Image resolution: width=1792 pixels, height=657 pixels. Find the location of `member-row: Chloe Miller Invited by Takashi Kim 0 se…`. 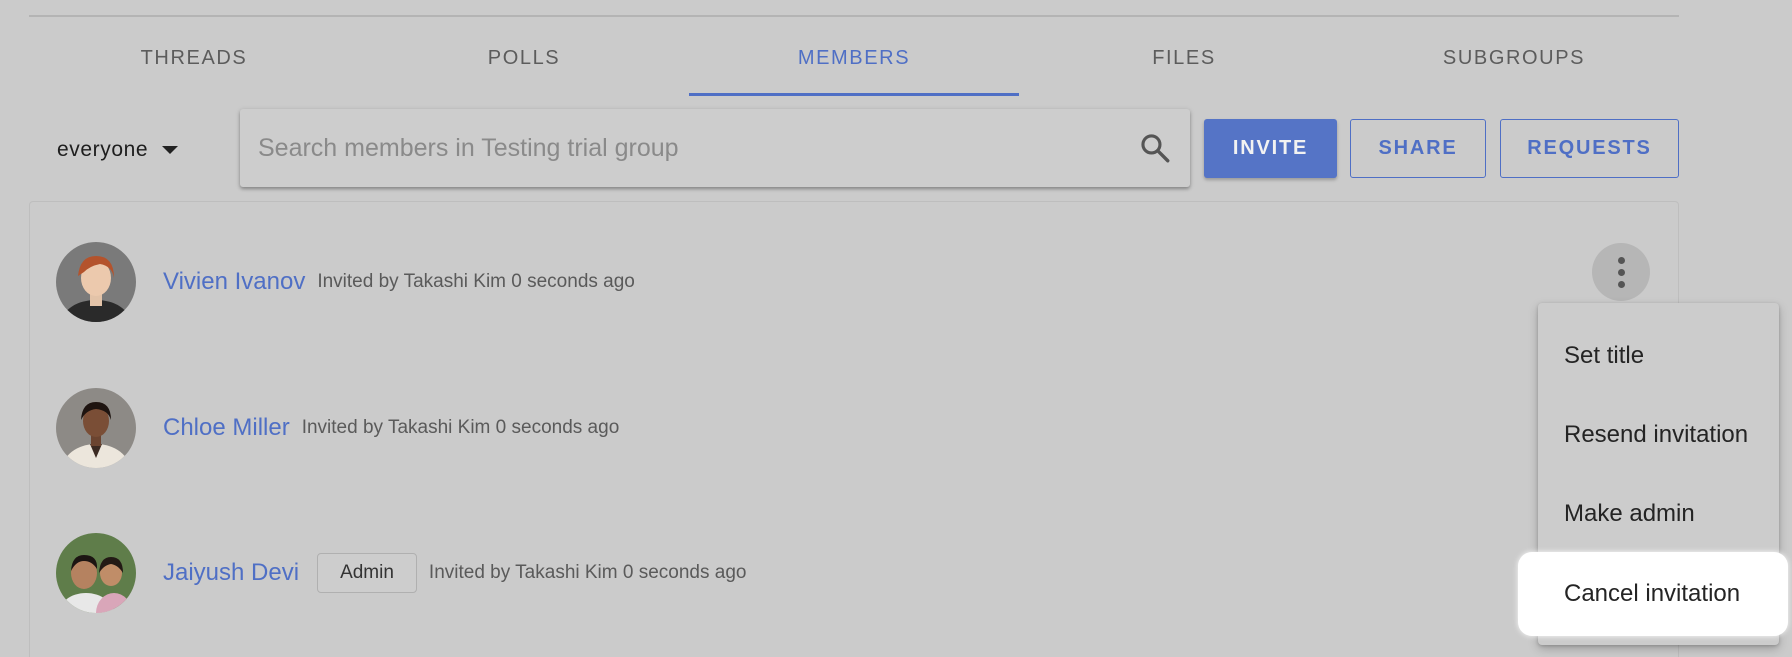

member-row: Chloe Miller Invited by Takashi Kim 0 se… is located at coordinates (337, 428).